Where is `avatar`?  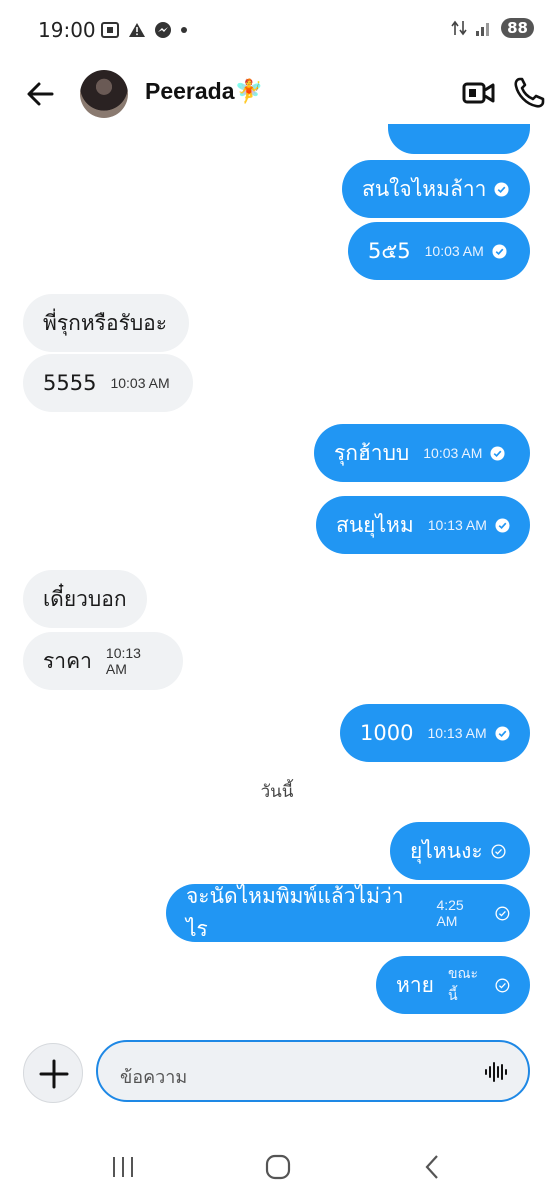 avatar is located at coordinates (104, 94).